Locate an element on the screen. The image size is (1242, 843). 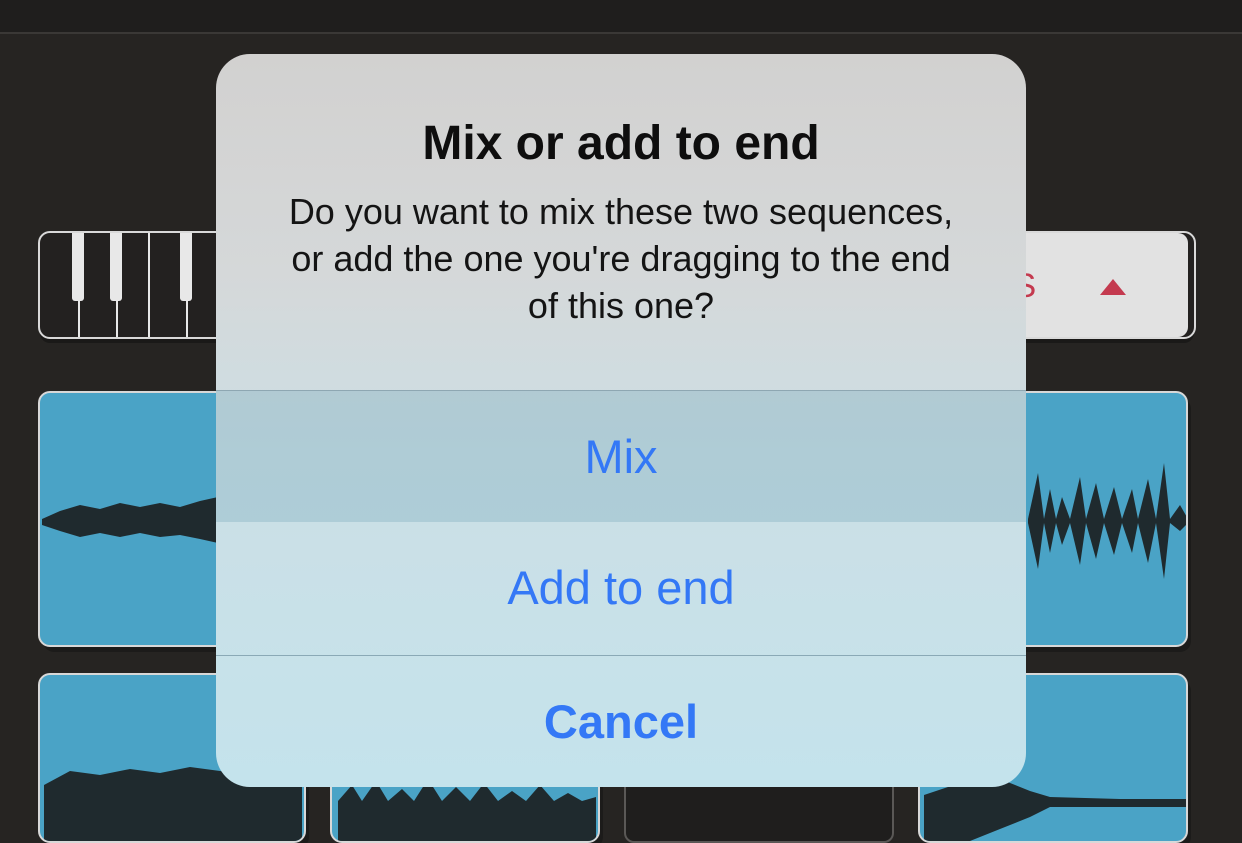
top-bar is located at coordinates (621, 17).